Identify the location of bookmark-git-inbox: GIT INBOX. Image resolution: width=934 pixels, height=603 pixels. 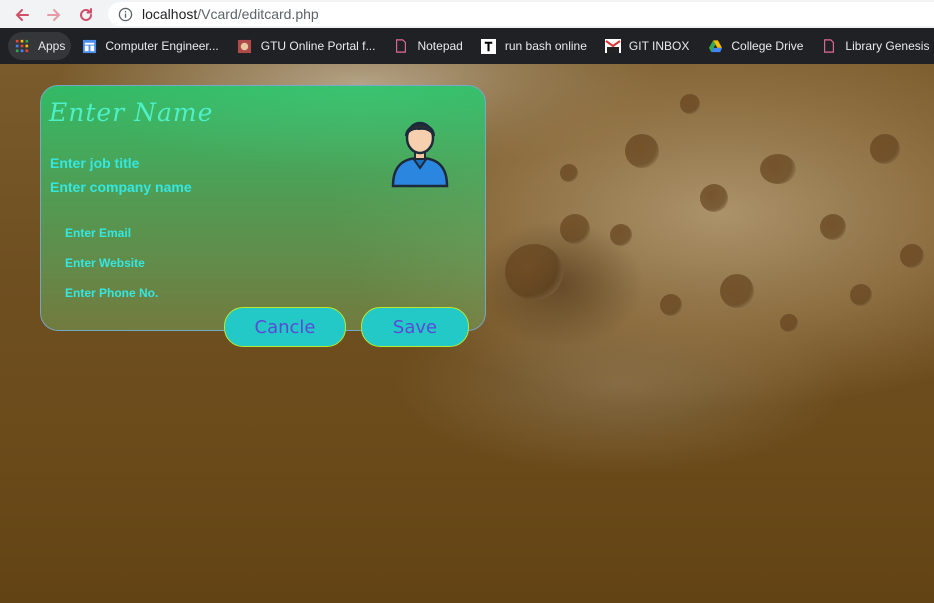
(647, 46).